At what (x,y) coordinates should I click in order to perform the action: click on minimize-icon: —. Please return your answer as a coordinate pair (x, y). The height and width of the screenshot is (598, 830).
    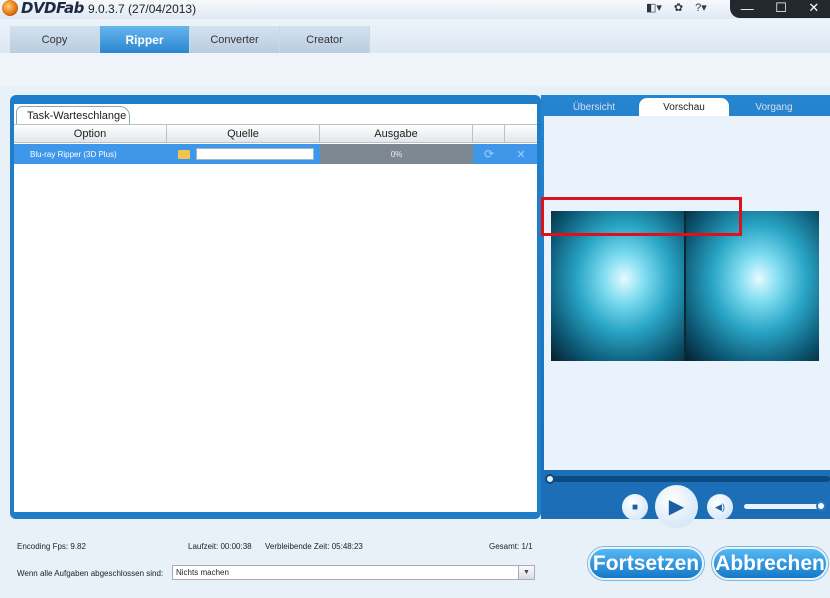
    Looking at the image, I should click on (747, 8).